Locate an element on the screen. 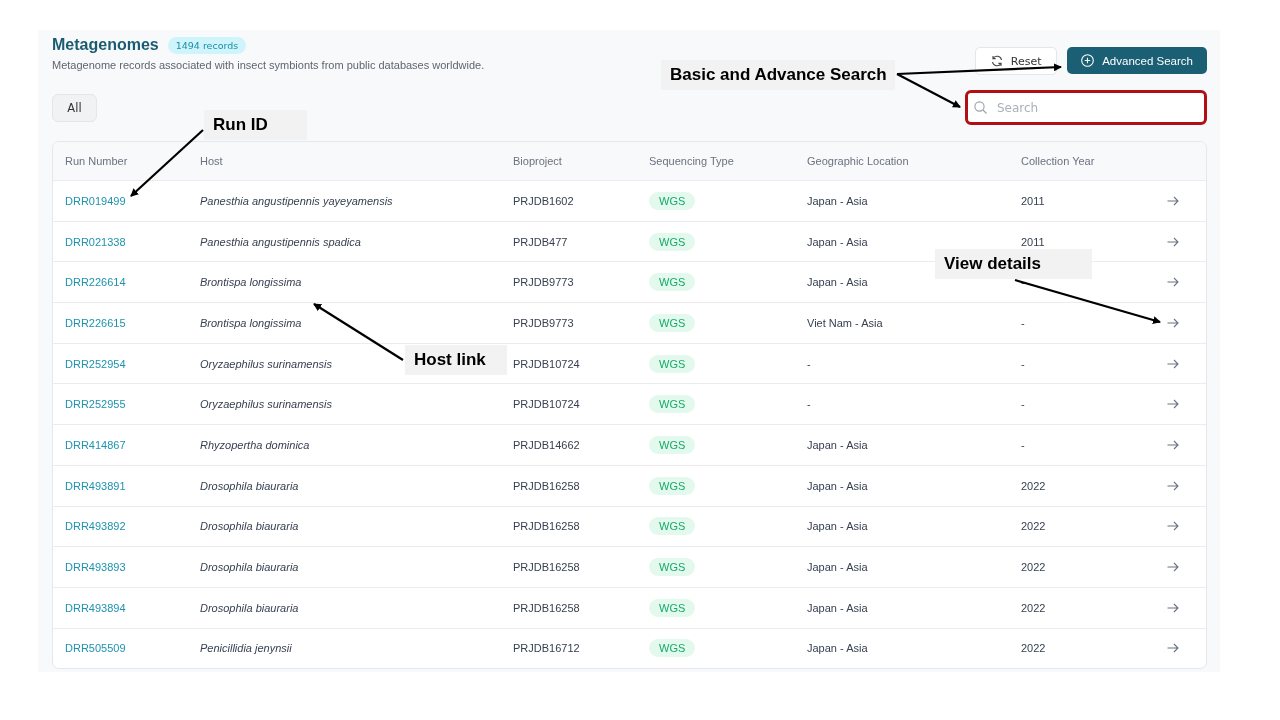 This screenshot has width=1280, height=720. table-cell-text: PRJDB16712 is located at coordinates (546, 648).